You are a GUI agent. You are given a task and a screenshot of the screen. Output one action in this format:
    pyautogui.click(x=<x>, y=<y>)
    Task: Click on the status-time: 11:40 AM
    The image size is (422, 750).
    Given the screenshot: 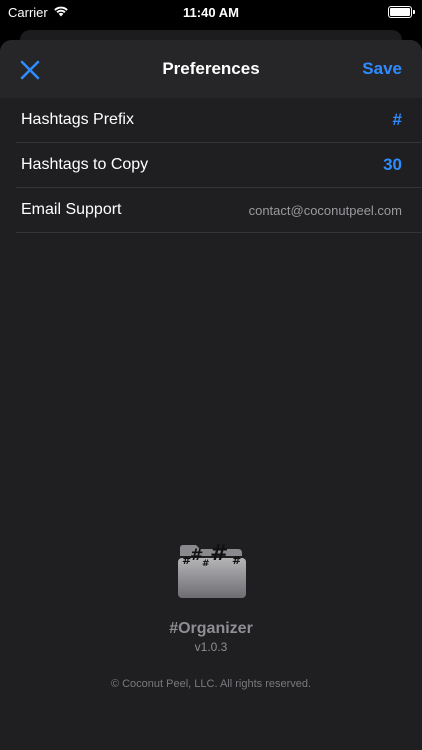 What is the action you would take?
    pyautogui.click(x=211, y=12)
    